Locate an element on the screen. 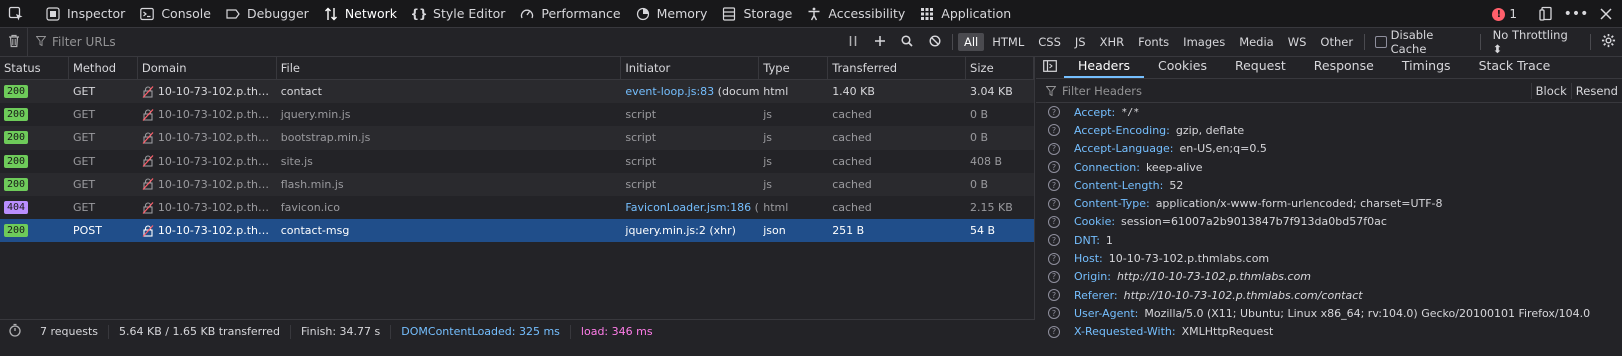 The height and width of the screenshot is (356, 1622). throttling-select: No Throttling ⬍ is located at coordinates (1535, 42).